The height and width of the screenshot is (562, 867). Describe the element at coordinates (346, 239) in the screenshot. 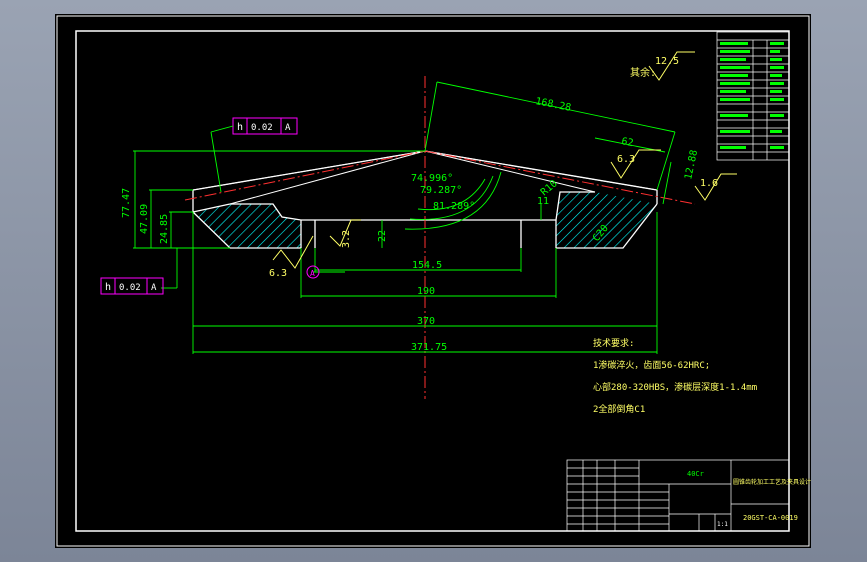

I see `roughness-32: 3.2` at that location.